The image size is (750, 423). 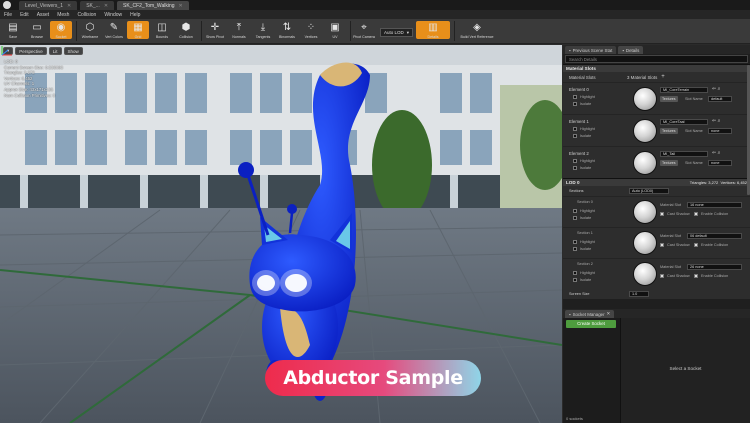 What do you see at coordinates (335, 27) in the screenshot?
I see `uv-icon: ▣` at bounding box center [335, 27].